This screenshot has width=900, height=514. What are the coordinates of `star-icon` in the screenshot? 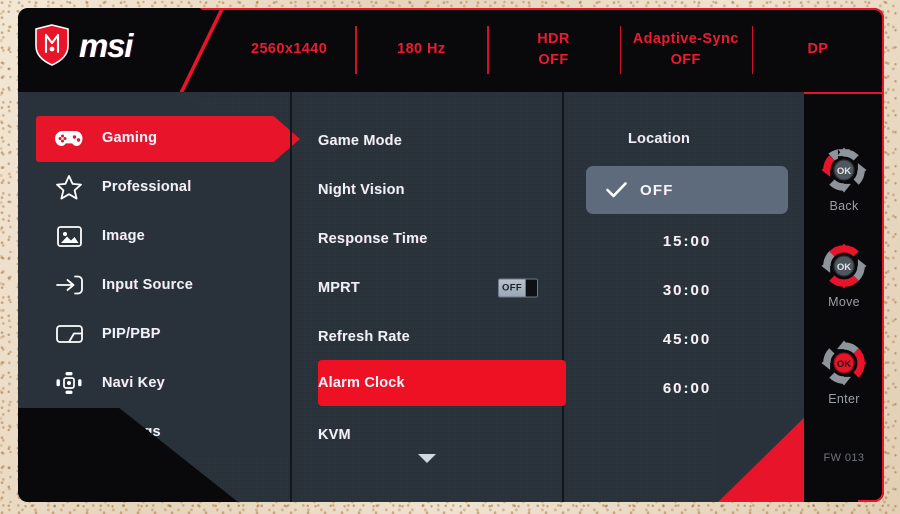 It's located at (69, 187).